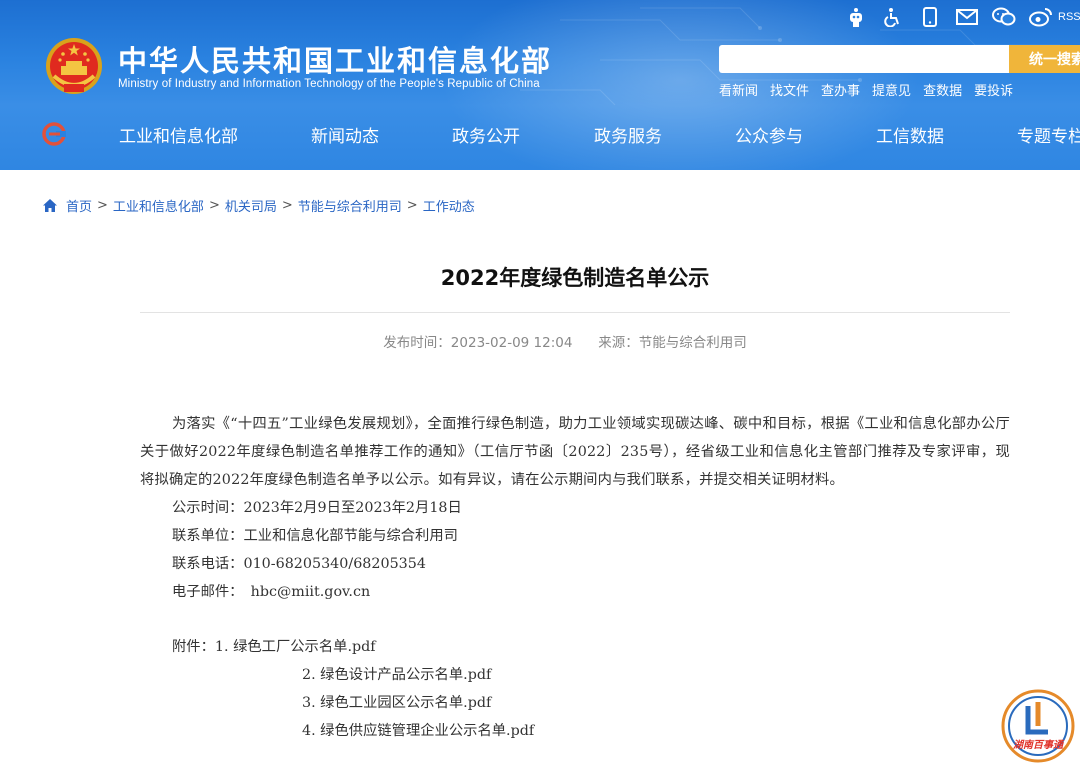 The image size is (1080, 768). What do you see at coordinates (50, 205) in the screenshot?
I see `home-icon` at bounding box center [50, 205].